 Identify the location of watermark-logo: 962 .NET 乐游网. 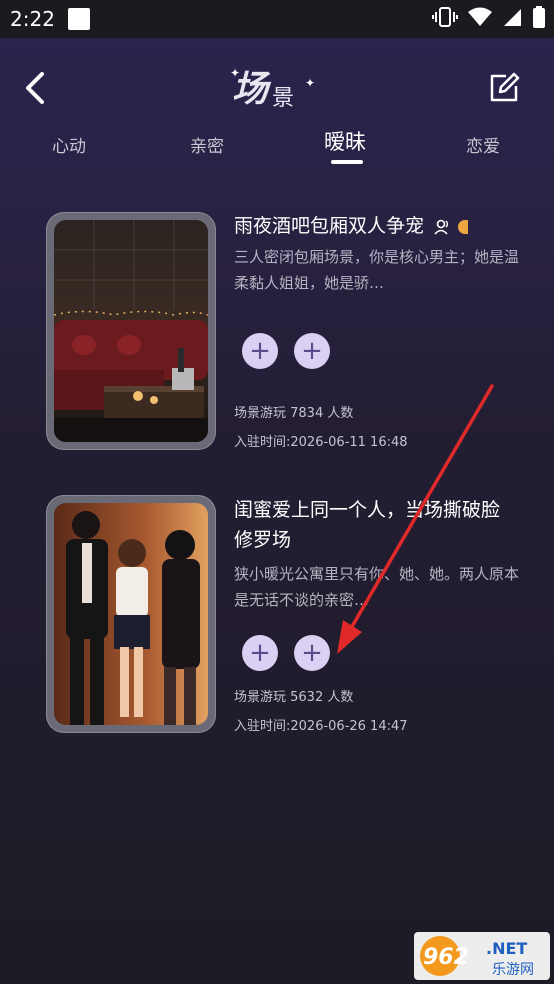
(482, 956).